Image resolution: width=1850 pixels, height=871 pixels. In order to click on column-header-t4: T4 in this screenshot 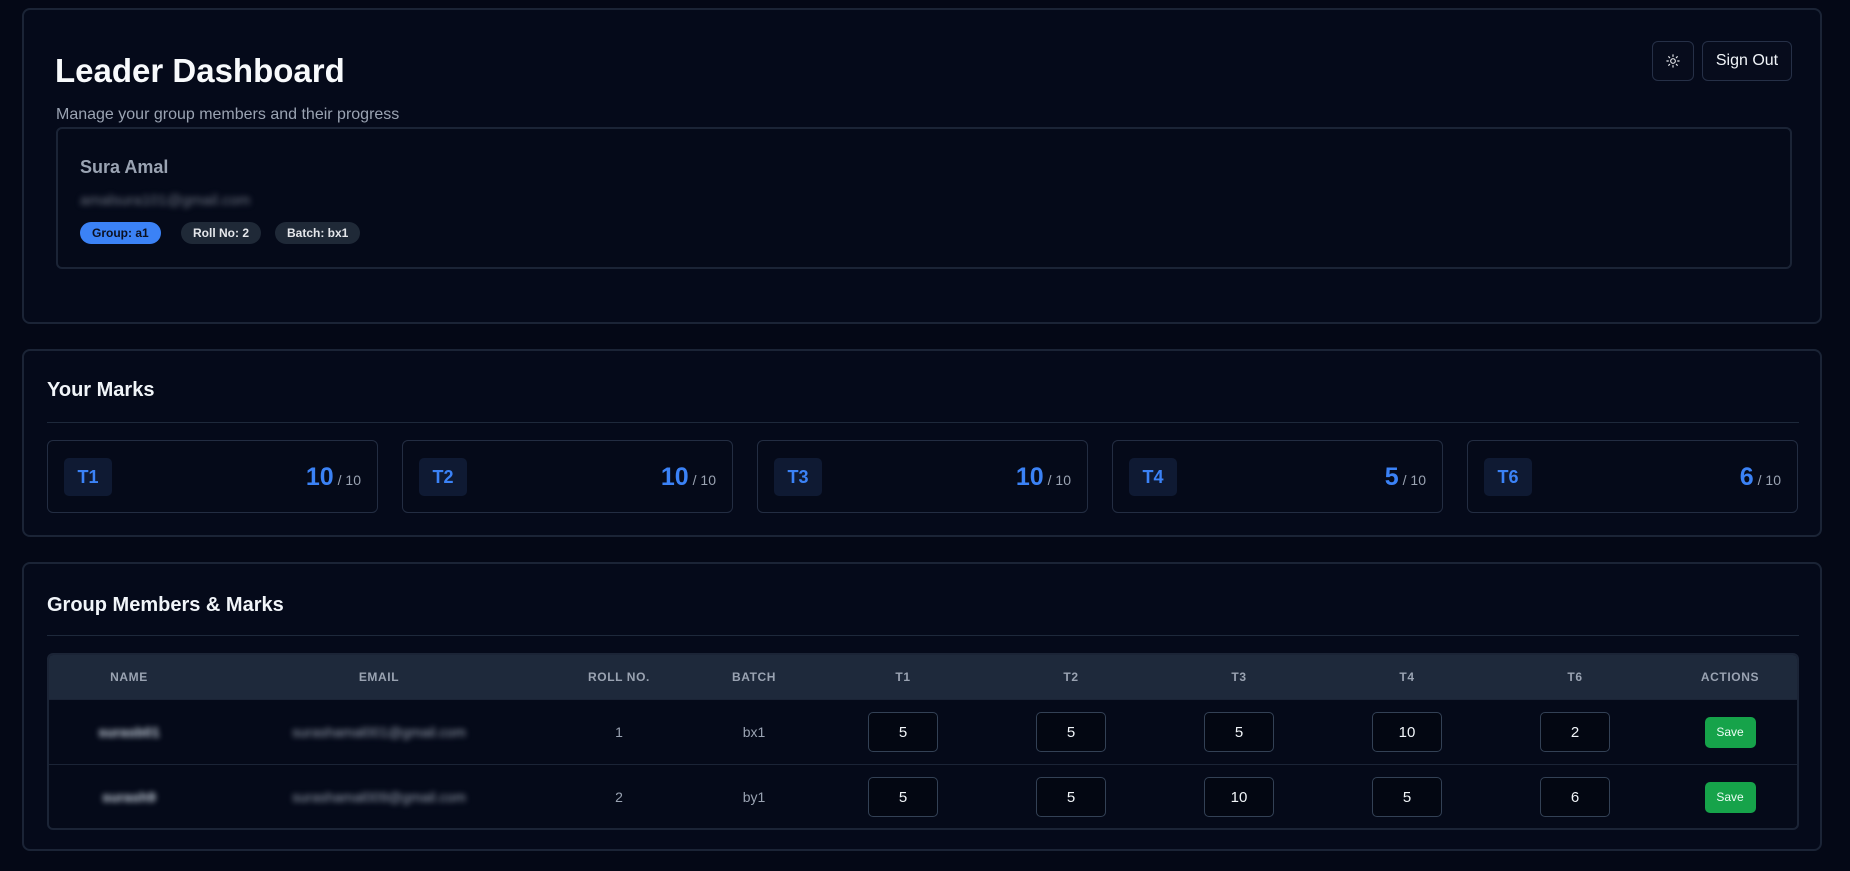, I will do `click(1407, 677)`.